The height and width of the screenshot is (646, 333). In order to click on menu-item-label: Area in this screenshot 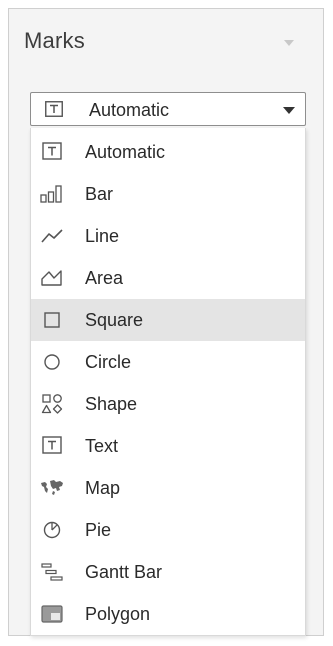, I will do `click(104, 278)`.